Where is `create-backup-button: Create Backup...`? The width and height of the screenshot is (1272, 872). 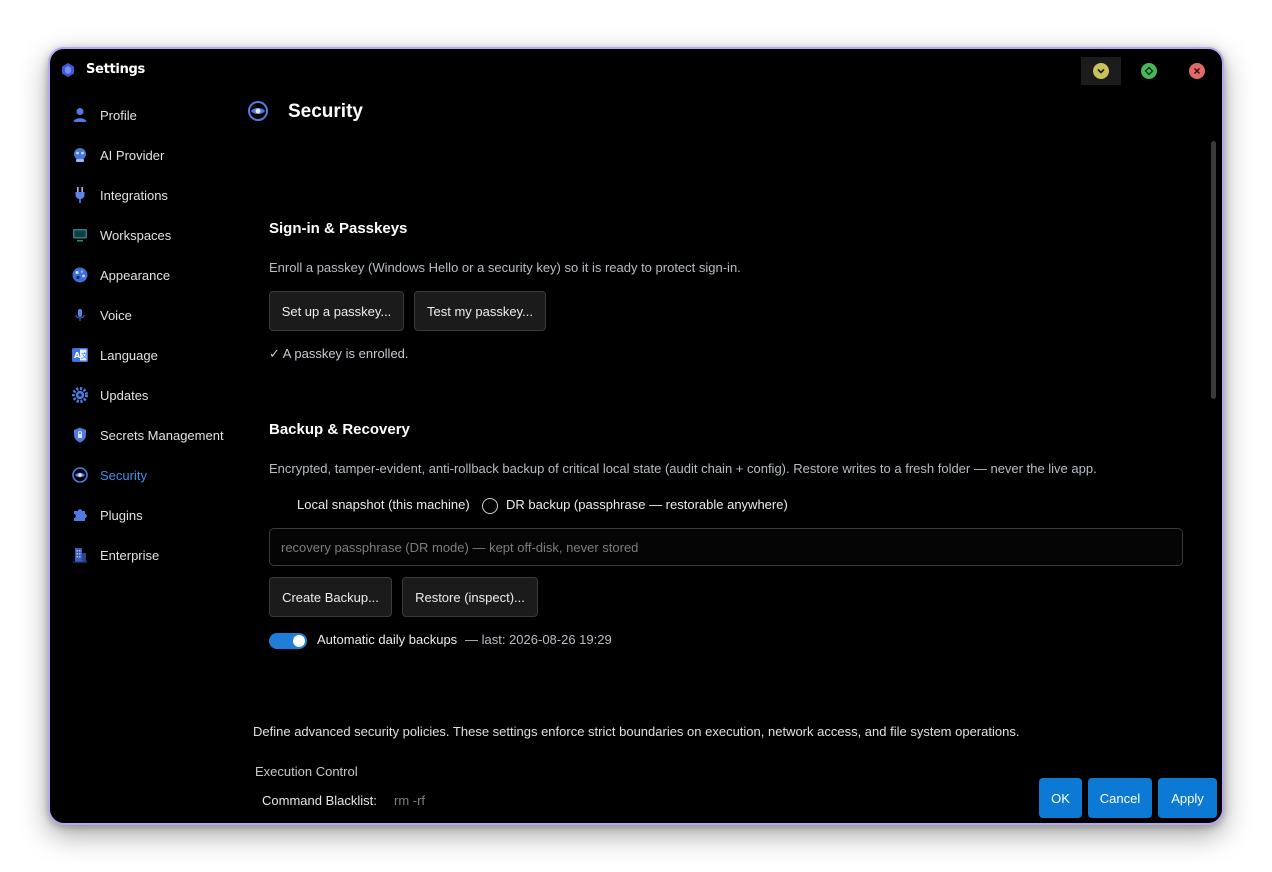
create-backup-button: Create Backup... is located at coordinates (330, 597).